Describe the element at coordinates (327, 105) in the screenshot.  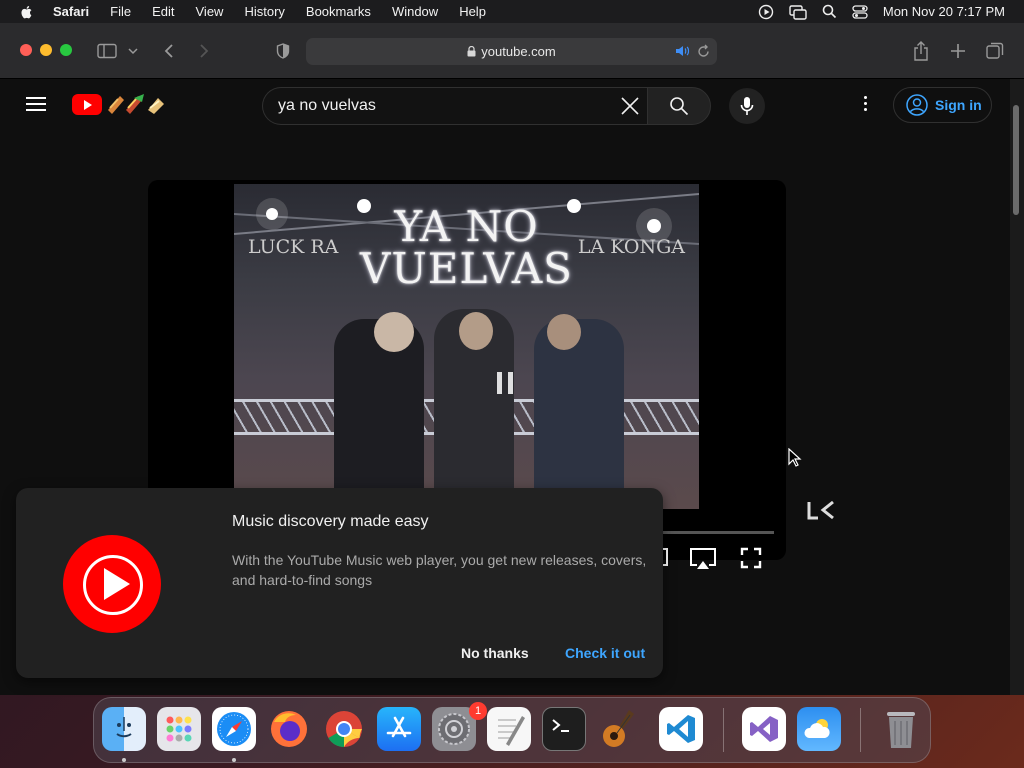
I see `search-query-text: ya no vuelvas` at that location.